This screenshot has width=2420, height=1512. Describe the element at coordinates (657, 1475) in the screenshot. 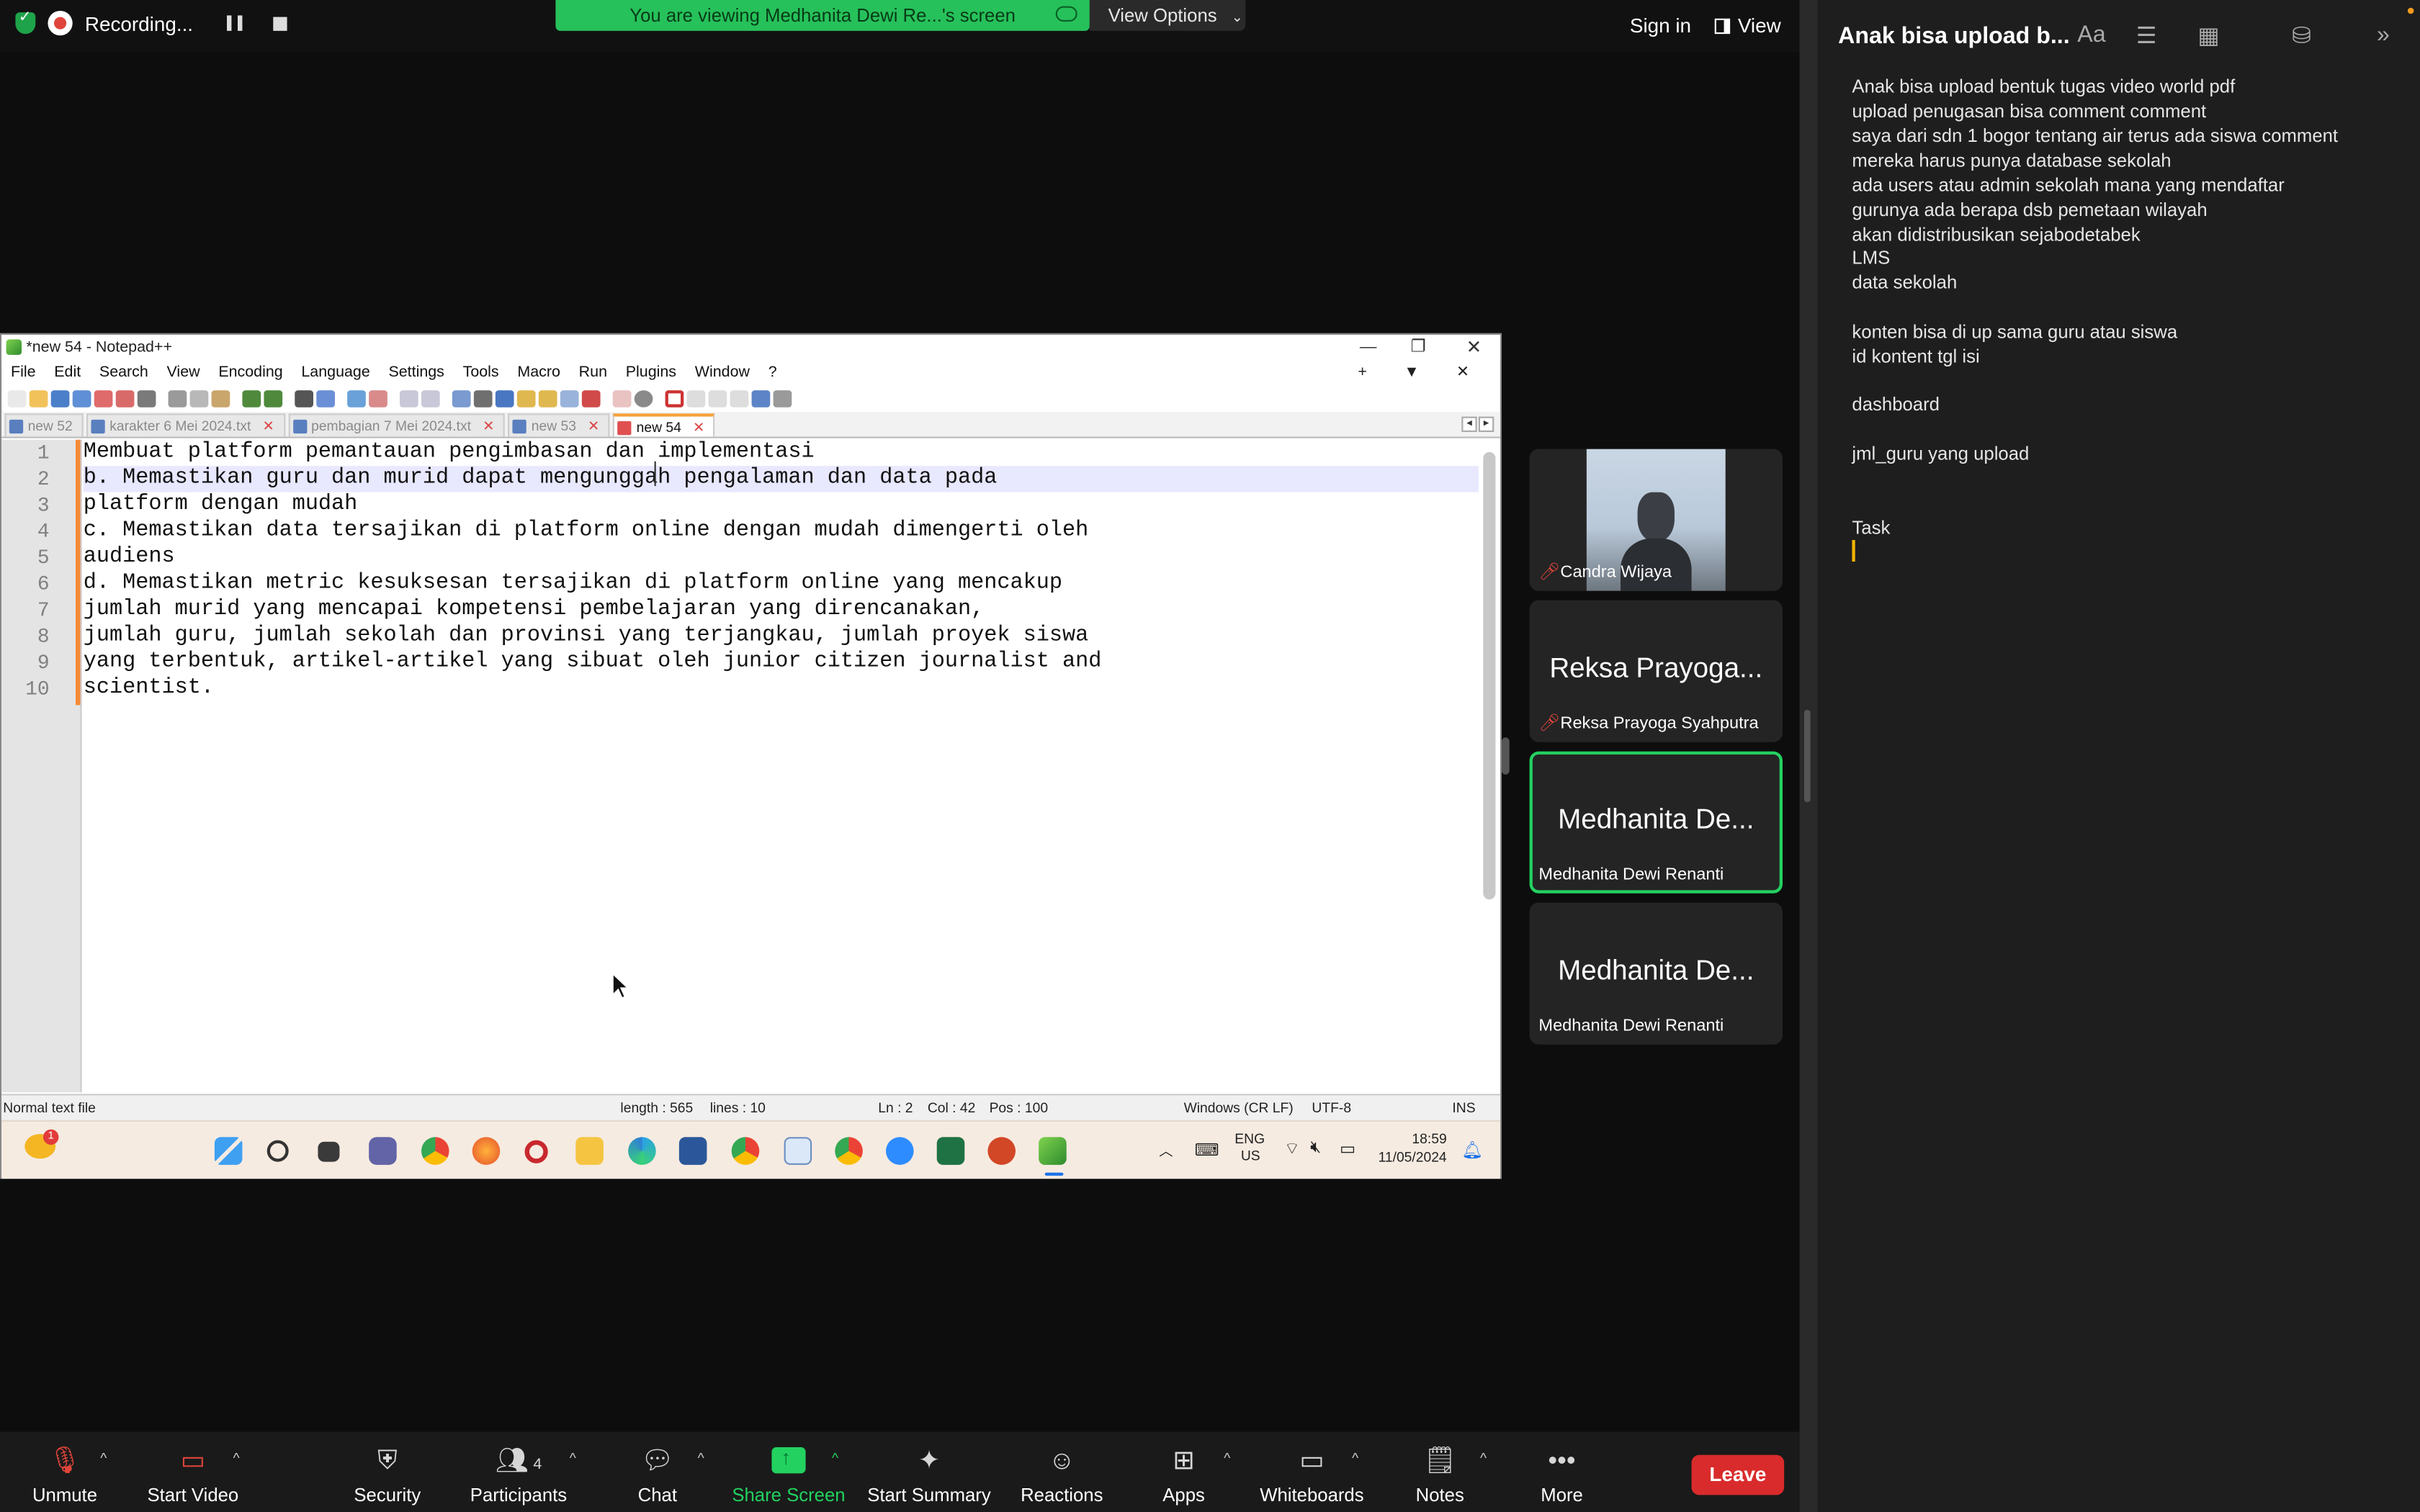

I see `chat-button: 💬︎ Chat ^` at that location.